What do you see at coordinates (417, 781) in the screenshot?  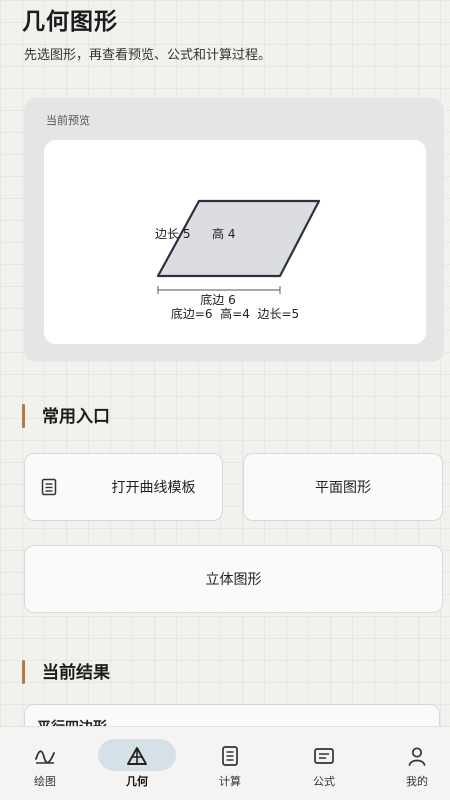 I see `nav-label-profile: 我的` at bounding box center [417, 781].